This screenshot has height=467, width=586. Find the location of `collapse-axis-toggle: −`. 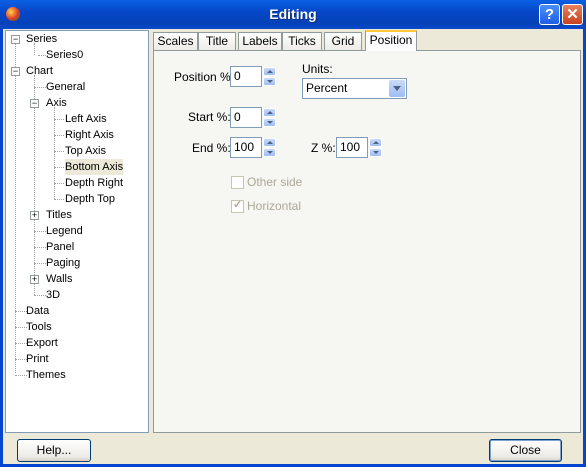

collapse-axis-toggle: − is located at coordinates (34, 103).